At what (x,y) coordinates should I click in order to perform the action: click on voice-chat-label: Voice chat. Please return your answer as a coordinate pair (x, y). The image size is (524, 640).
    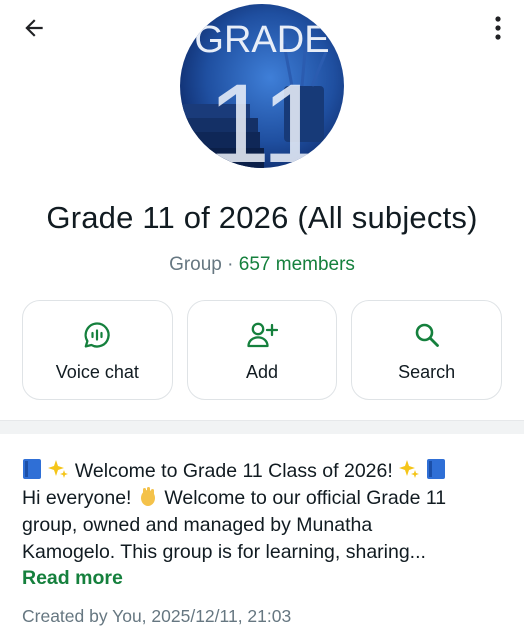
    Looking at the image, I should click on (97, 371).